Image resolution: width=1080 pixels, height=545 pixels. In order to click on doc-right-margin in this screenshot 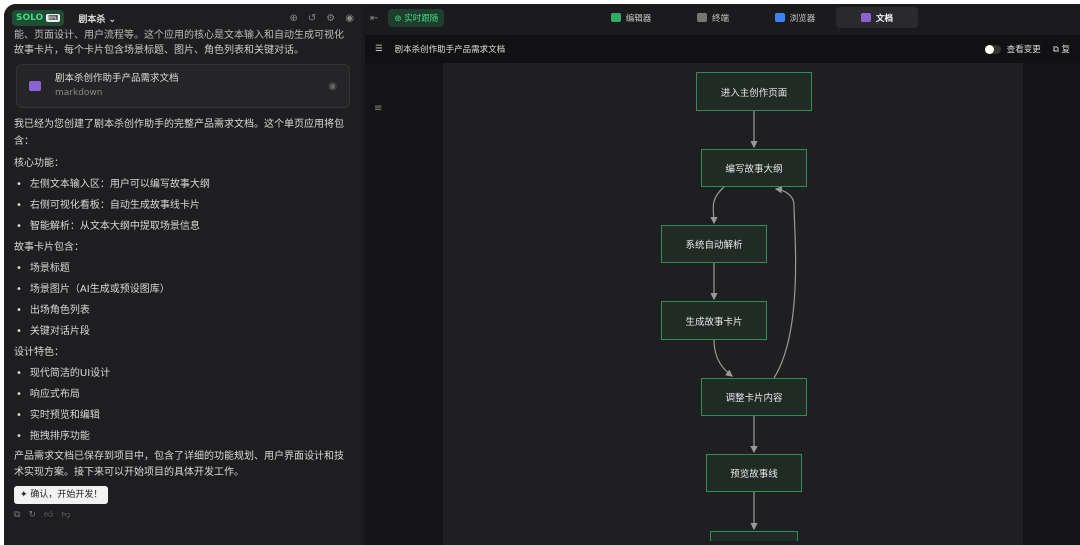, I will do `click(1051, 304)`.